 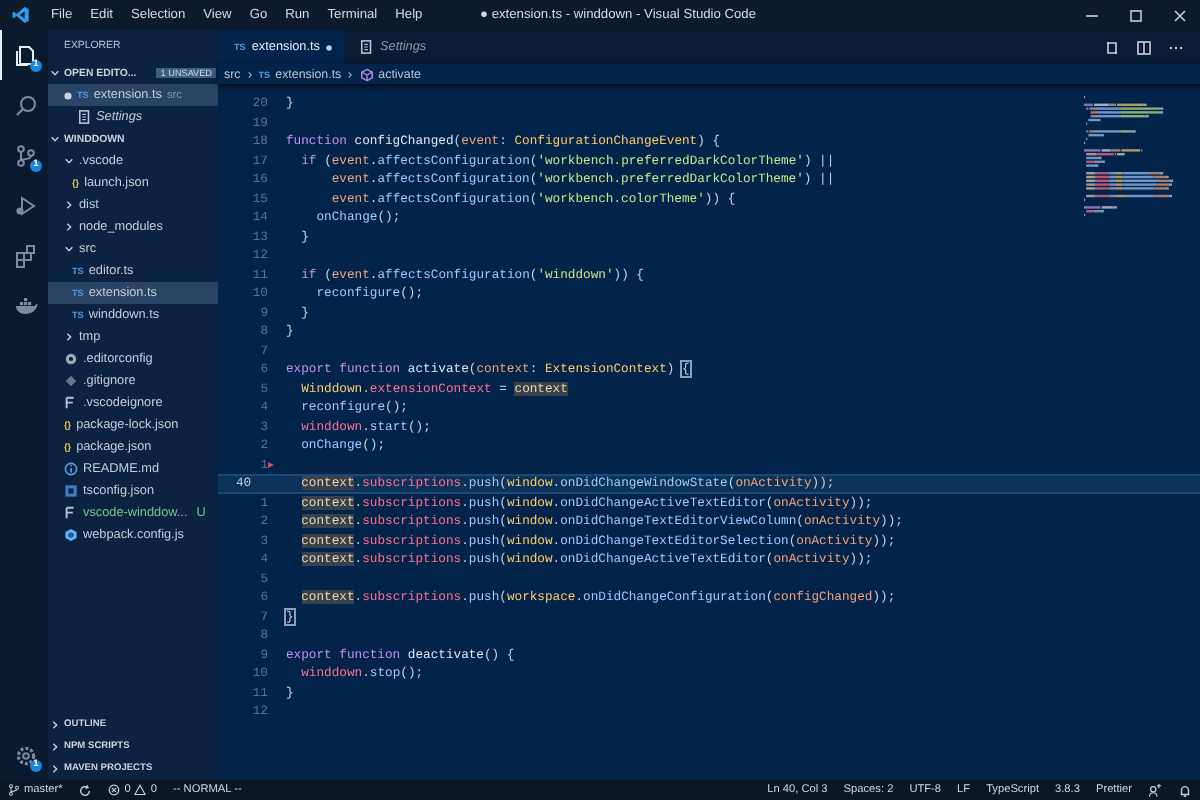 What do you see at coordinates (25, 305) in the screenshot?
I see `whale-icon` at bounding box center [25, 305].